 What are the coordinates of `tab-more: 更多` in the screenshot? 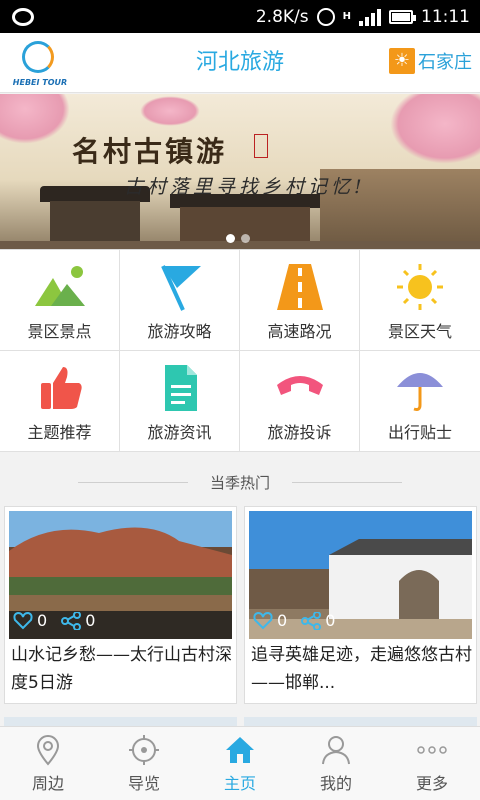 It's located at (432, 763).